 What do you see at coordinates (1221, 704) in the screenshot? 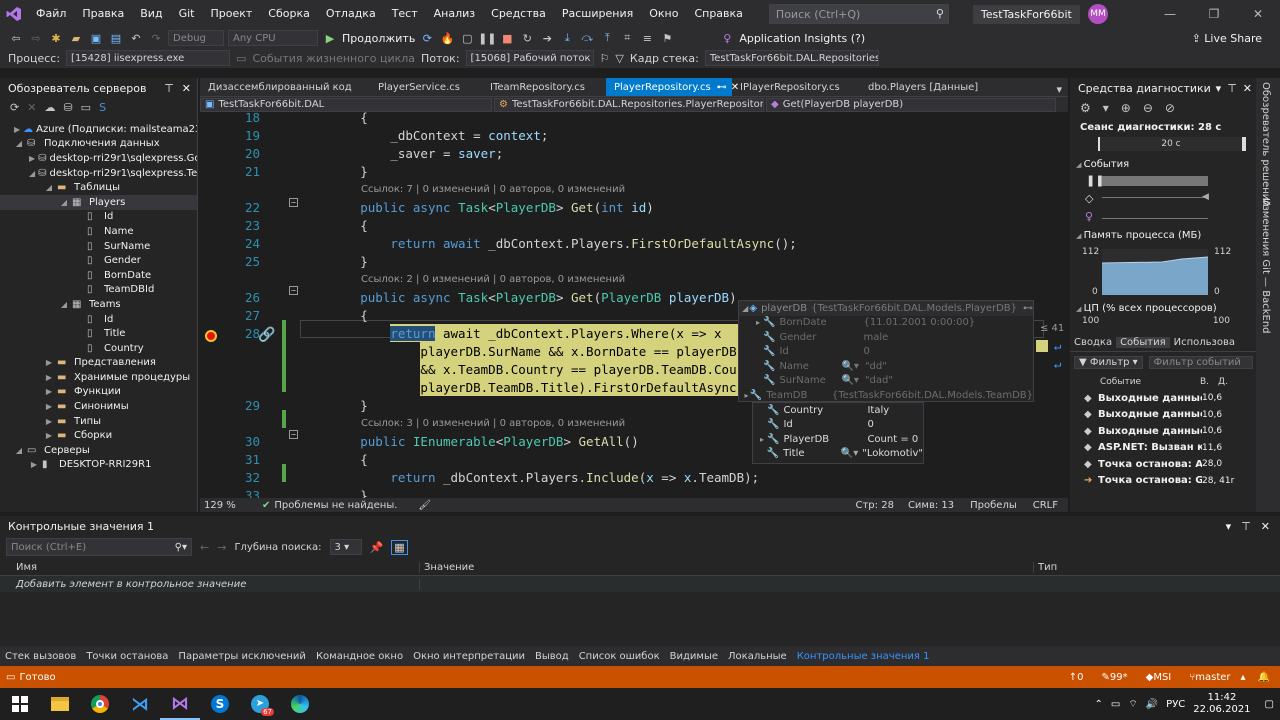
I see `clock: 11:42 22.06.2021` at bounding box center [1221, 704].